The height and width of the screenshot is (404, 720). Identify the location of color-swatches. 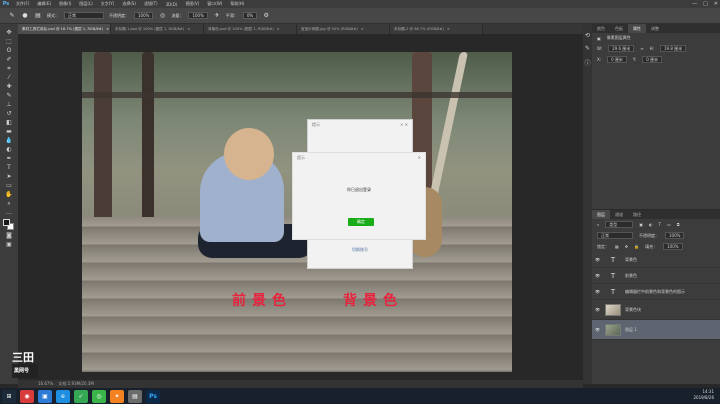
(9, 225).